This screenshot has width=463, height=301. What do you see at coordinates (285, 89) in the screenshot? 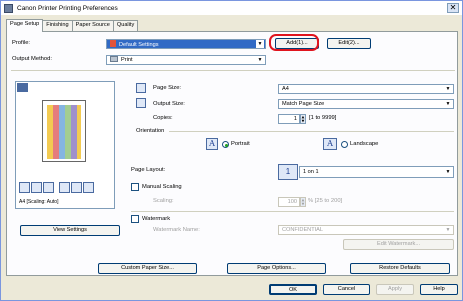
I see `page-size-value: A4` at bounding box center [285, 89].